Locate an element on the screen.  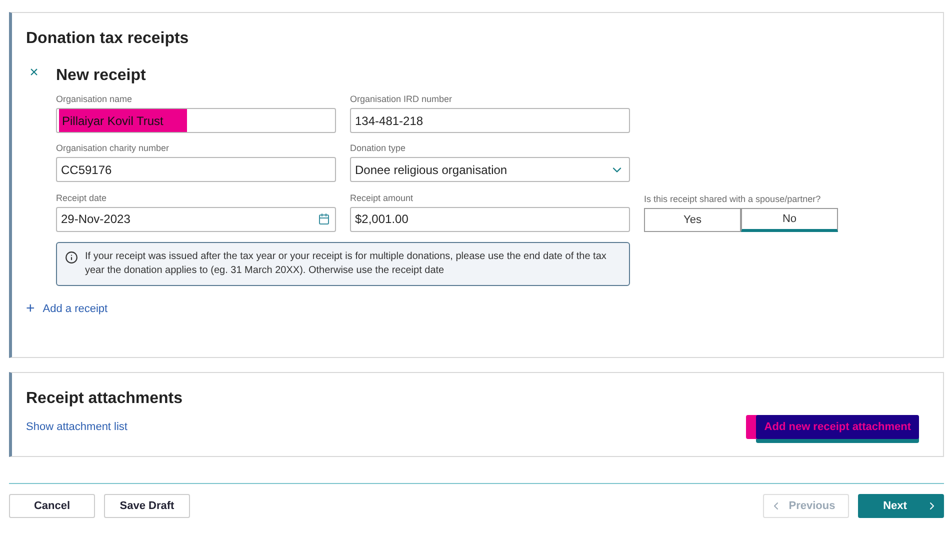
info-icon is located at coordinates (71, 257).